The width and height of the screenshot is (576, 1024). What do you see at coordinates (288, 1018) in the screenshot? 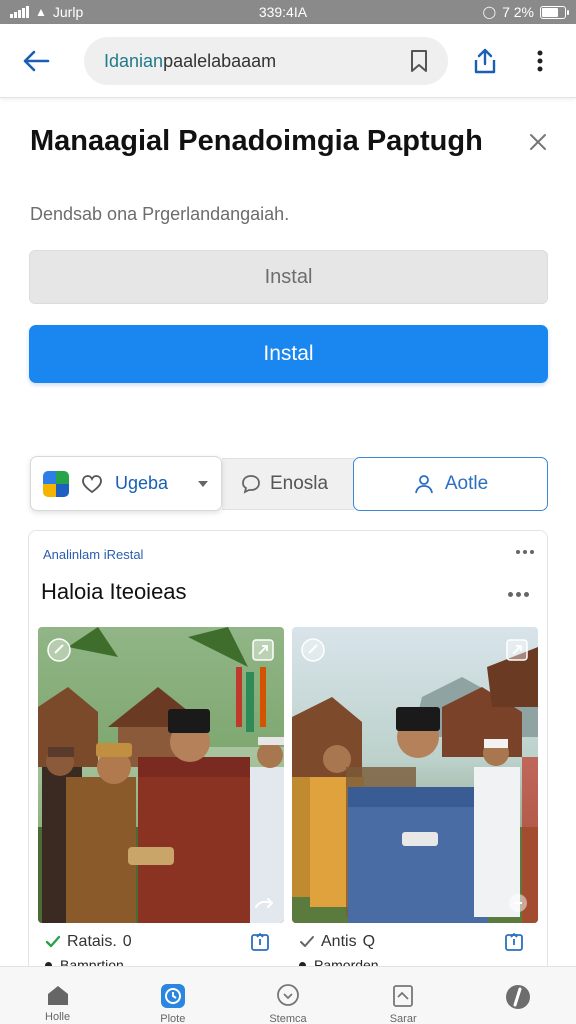
I see `nav-label: Stemca` at bounding box center [288, 1018].